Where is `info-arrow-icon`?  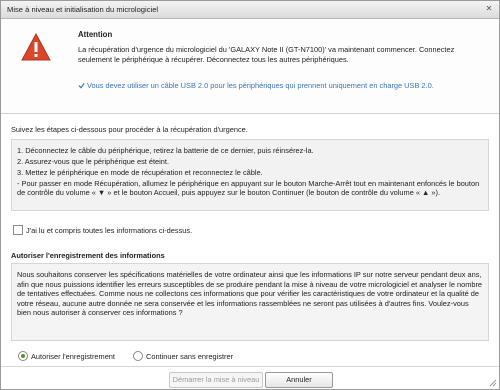
info-arrow-icon is located at coordinates (81, 85).